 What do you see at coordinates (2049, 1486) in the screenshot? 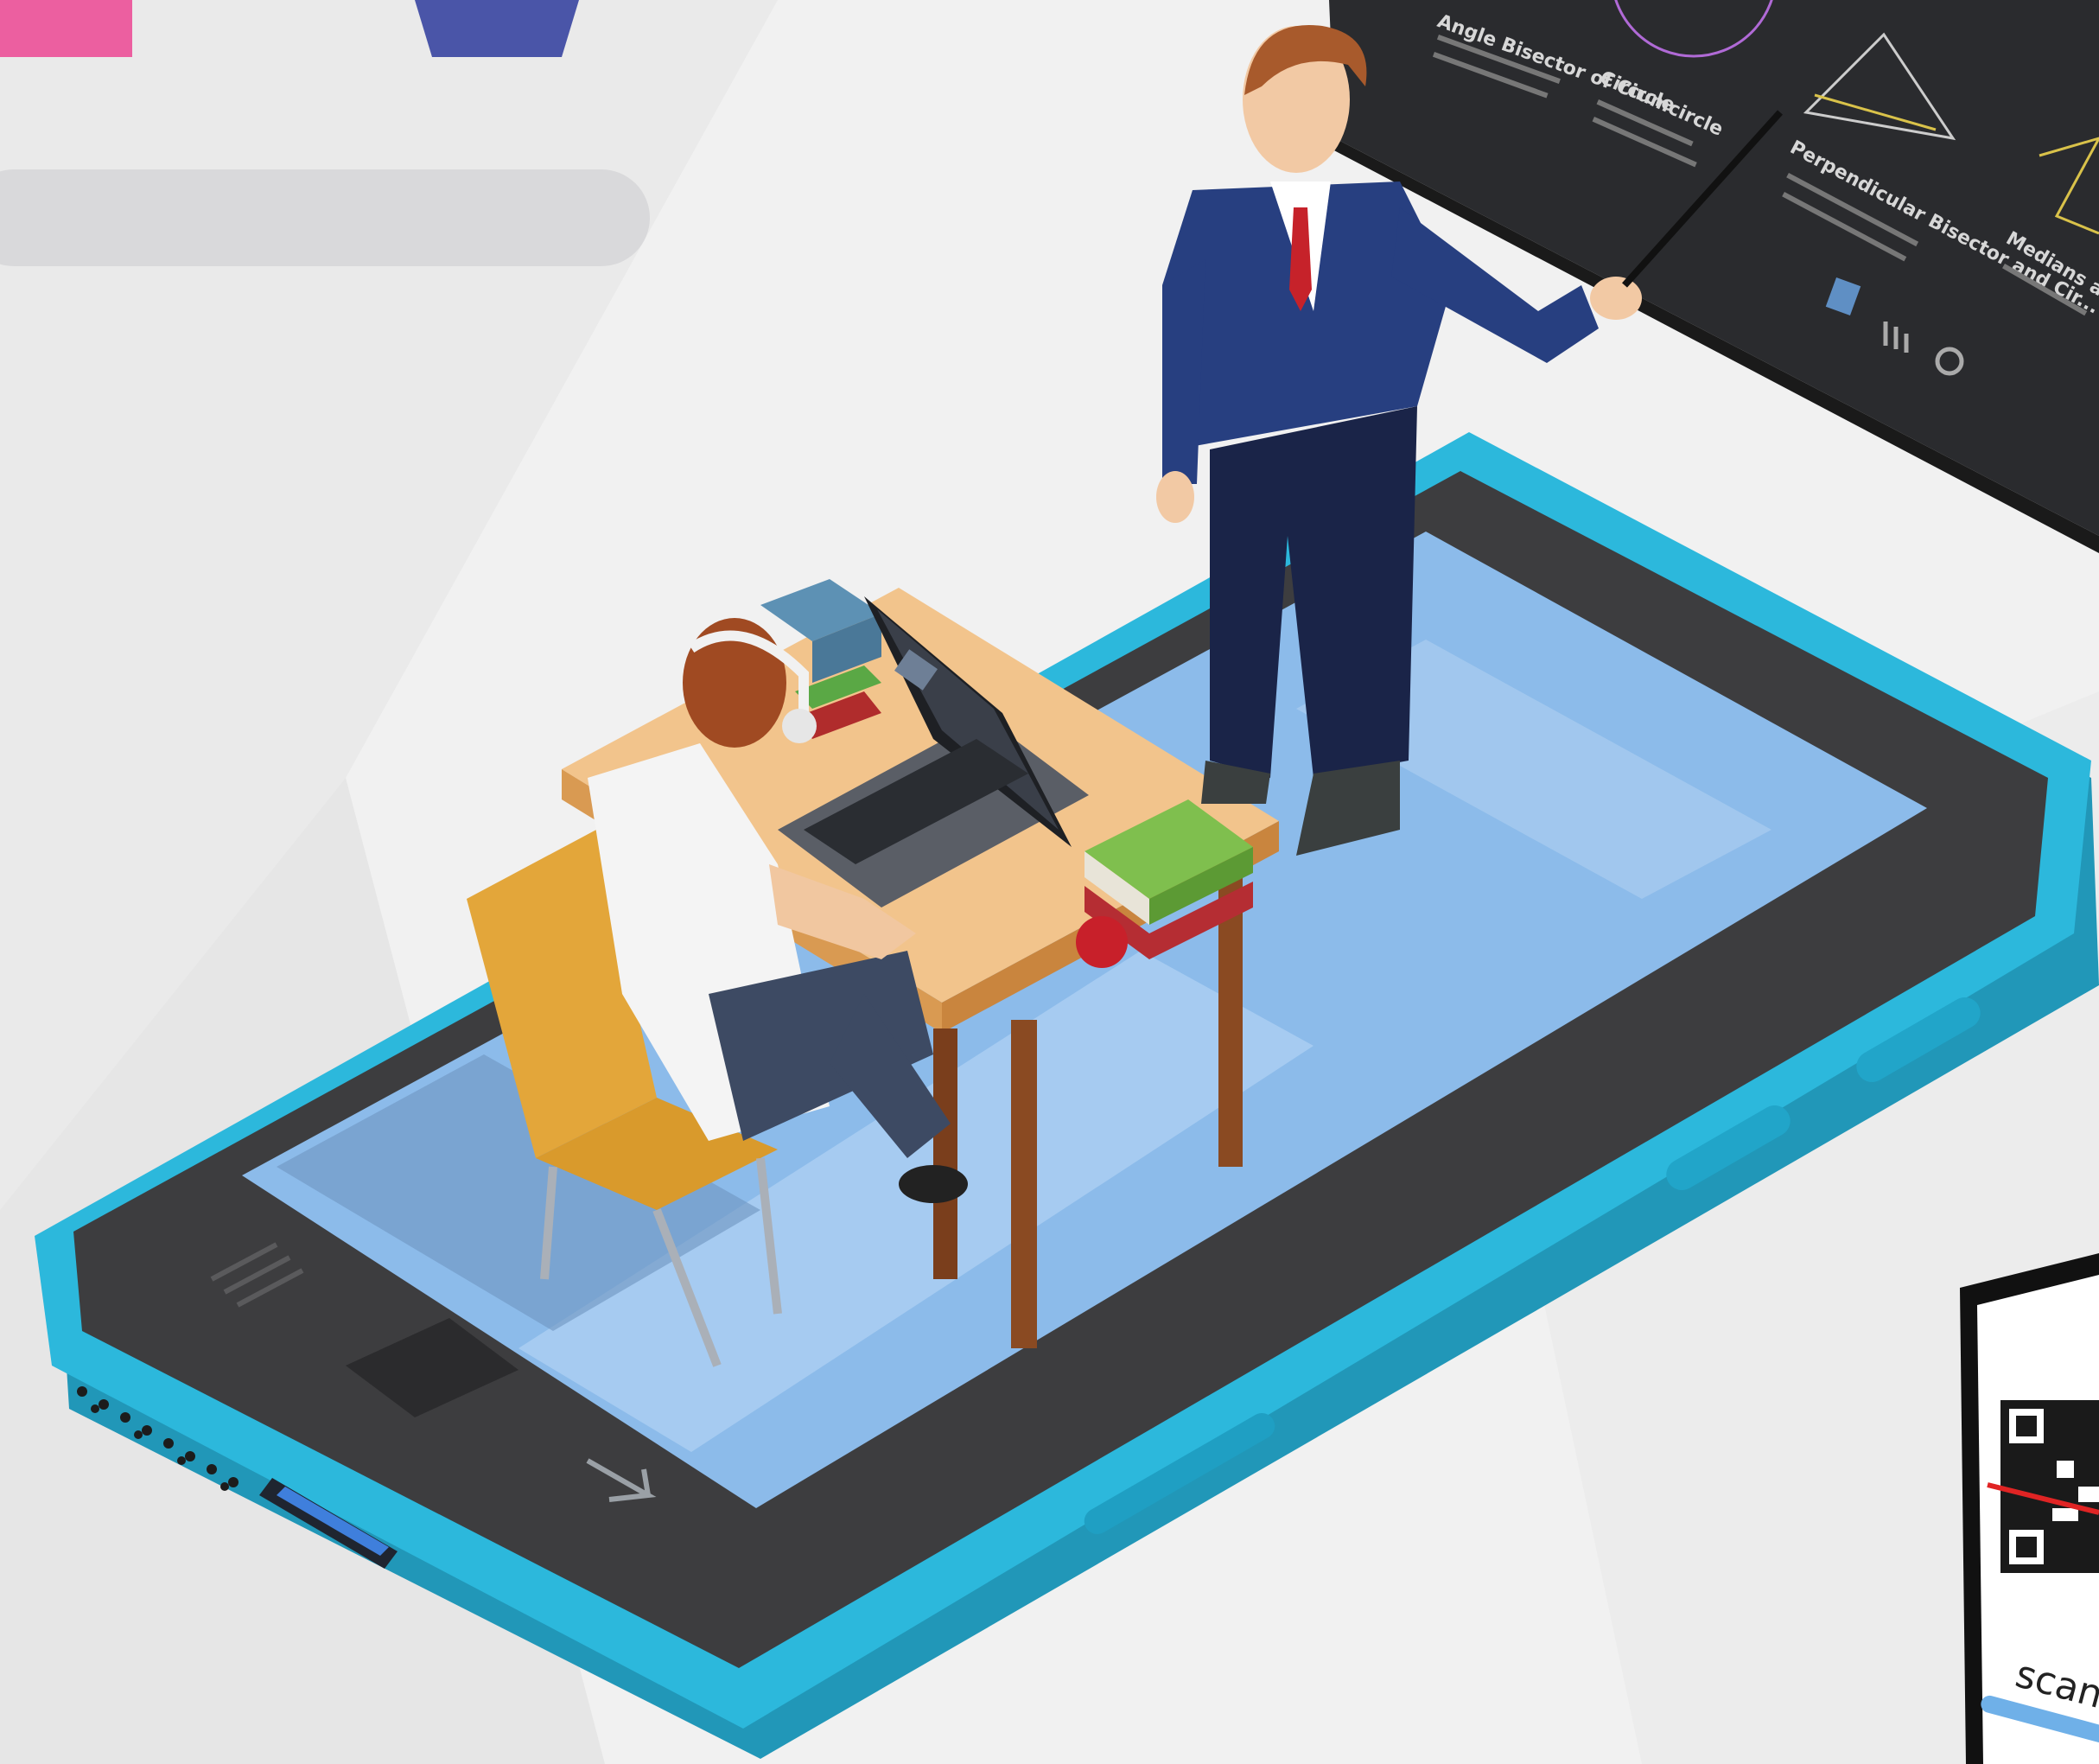
I see `qr-code-icon` at bounding box center [2049, 1486].